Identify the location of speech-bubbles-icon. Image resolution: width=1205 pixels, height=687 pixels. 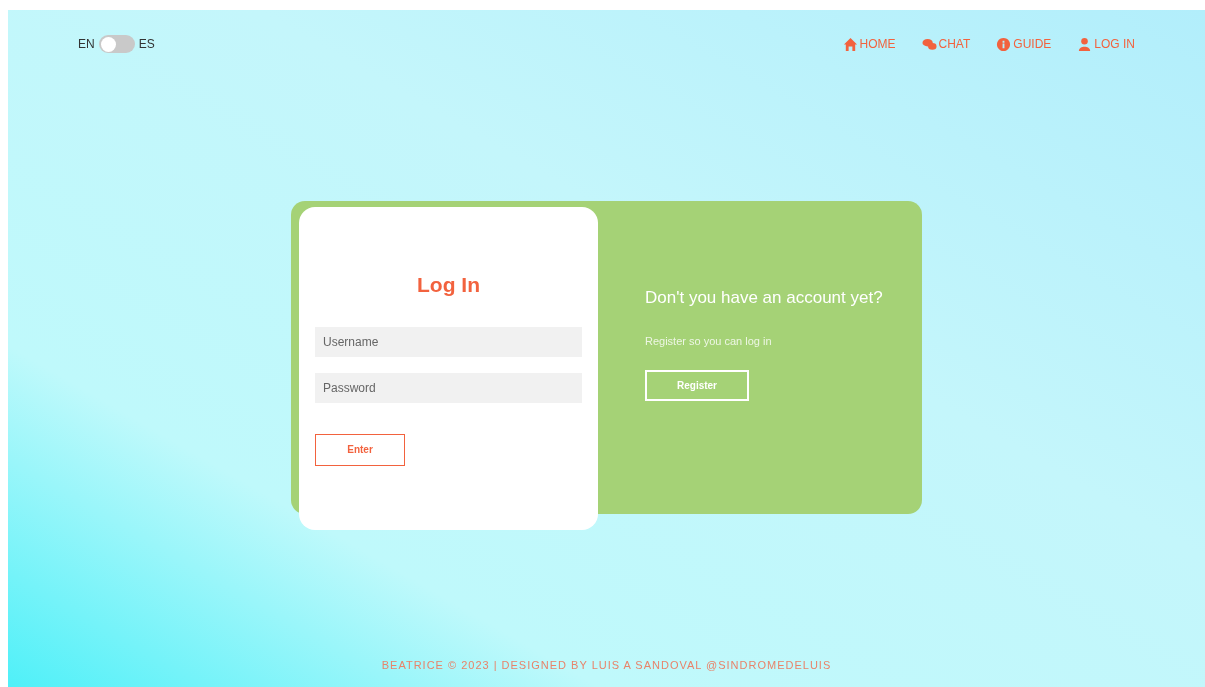
(929, 44).